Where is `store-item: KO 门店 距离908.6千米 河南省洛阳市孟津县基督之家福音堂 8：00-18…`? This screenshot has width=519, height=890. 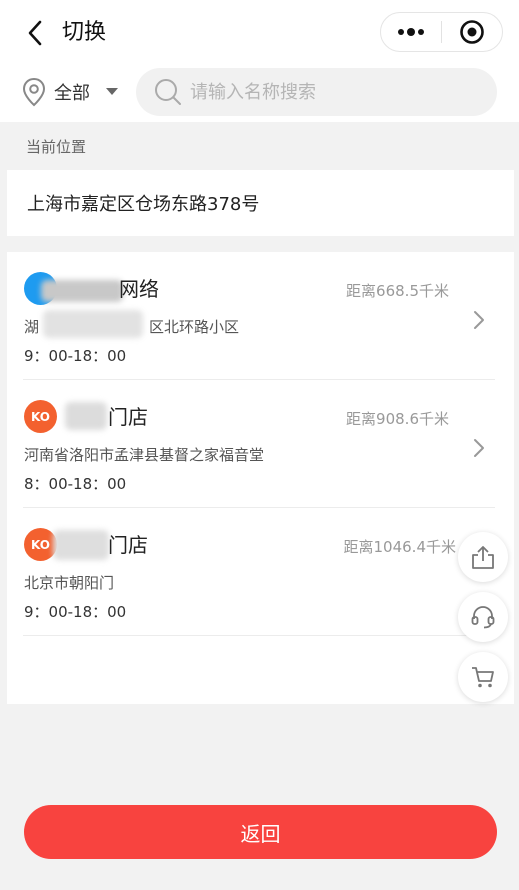 store-item: KO 门店 距离908.6千米 河南省洛阳市孟津县基督之家福音堂 8：00-18… is located at coordinates (259, 444).